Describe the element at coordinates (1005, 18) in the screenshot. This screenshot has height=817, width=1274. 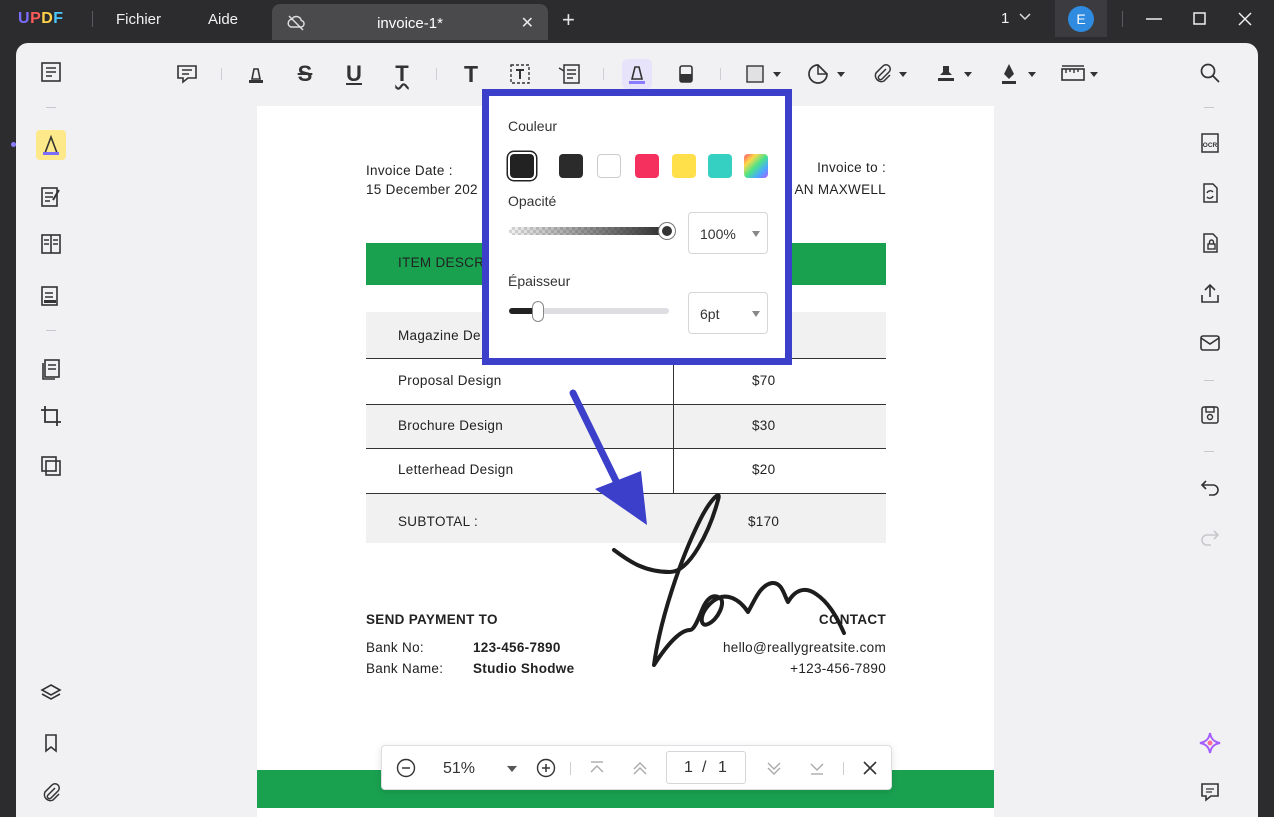
I see `window-count: 1` at that location.